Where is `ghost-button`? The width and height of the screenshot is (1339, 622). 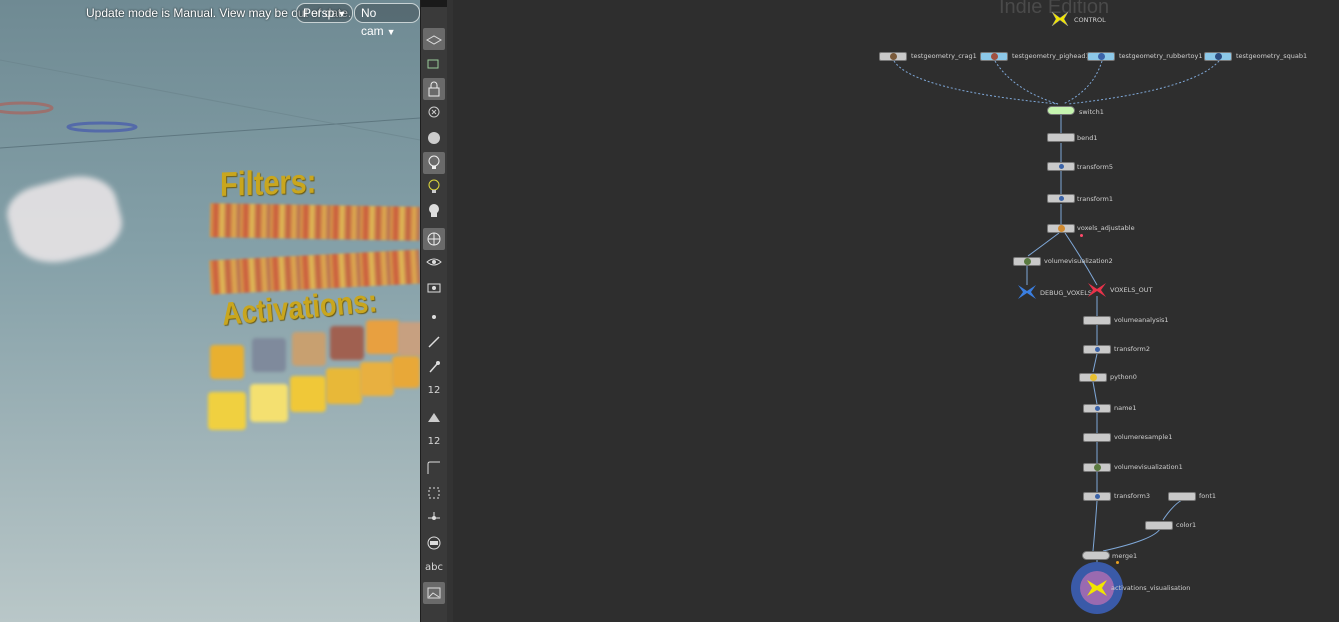
ghost-button is located at coordinates (434, 211).